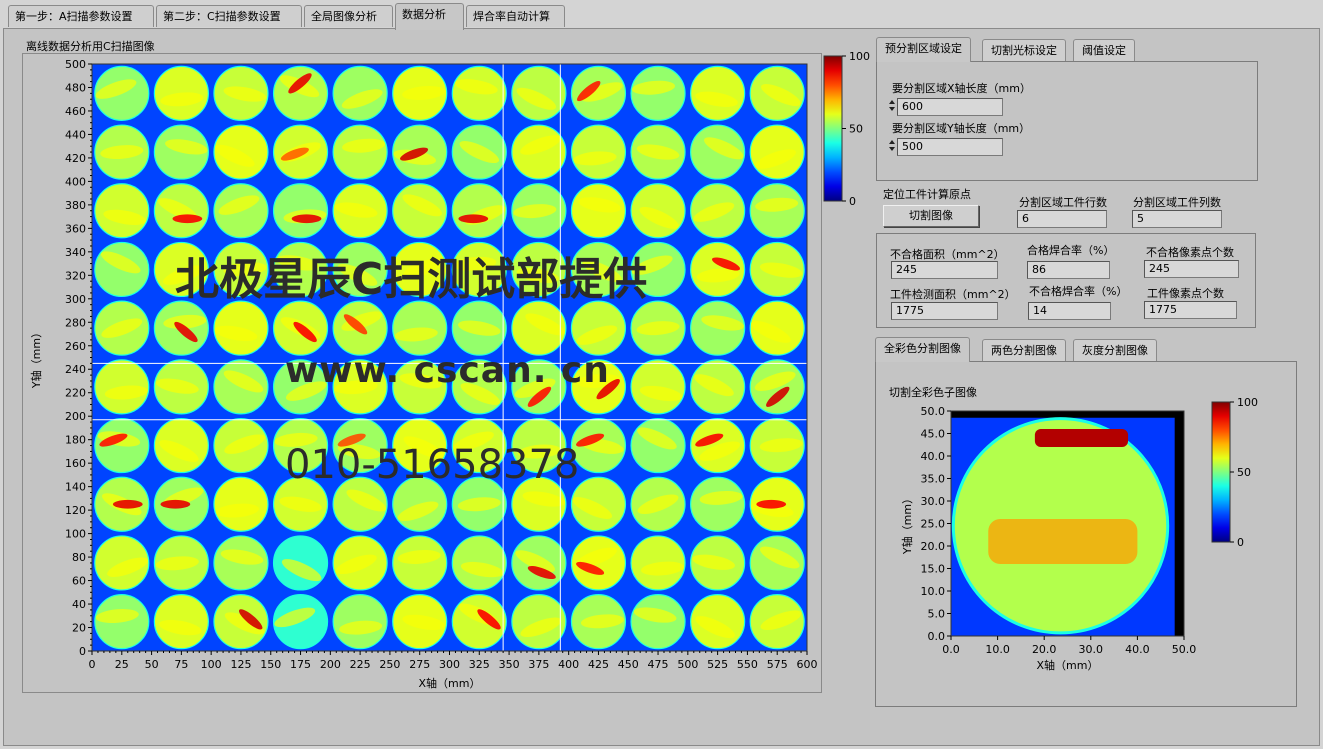 The height and width of the screenshot is (749, 1323). Describe the element at coordinates (931, 216) in the screenshot. I see `cut-image-button: 切割图像` at that location.